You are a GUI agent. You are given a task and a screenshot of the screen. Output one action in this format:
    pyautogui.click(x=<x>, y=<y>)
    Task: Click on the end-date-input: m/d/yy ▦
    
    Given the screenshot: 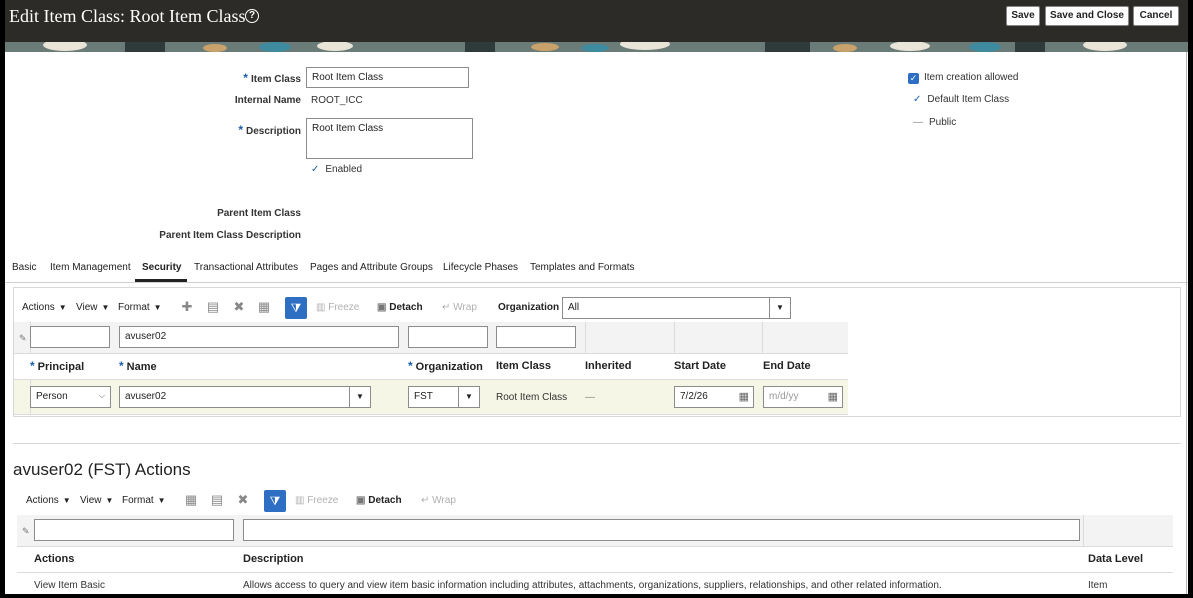 What is the action you would take?
    pyautogui.click(x=803, y=397)
    